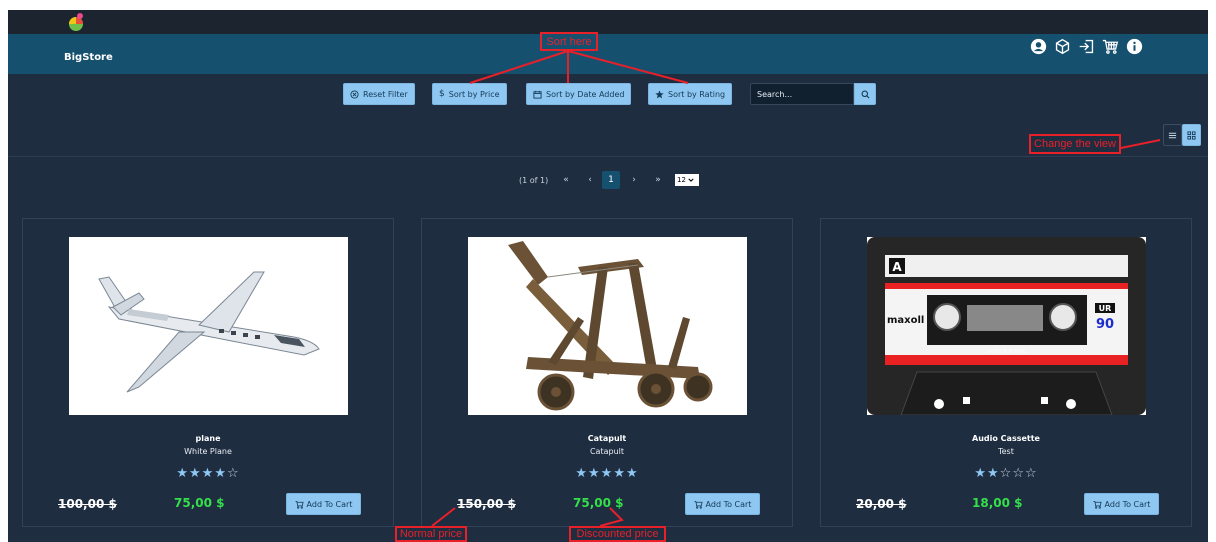  Describe the element at coordinates (905, 320) in the screenshot. I see `cassette-brand: maxoll` at that location.